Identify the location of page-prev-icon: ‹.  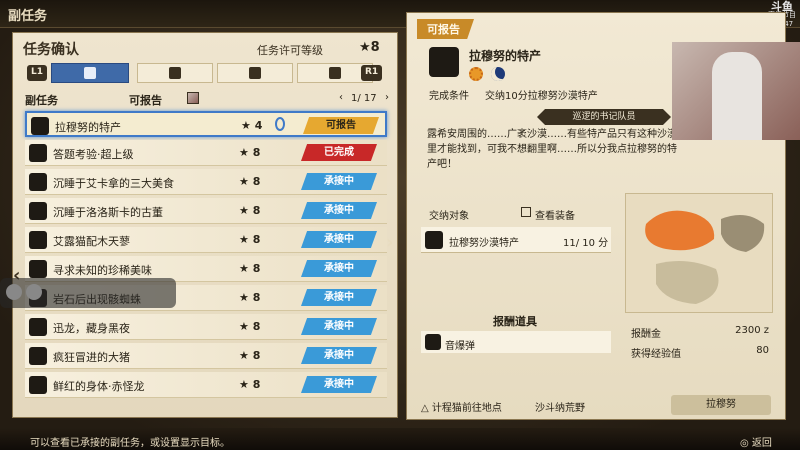
(341, 97).